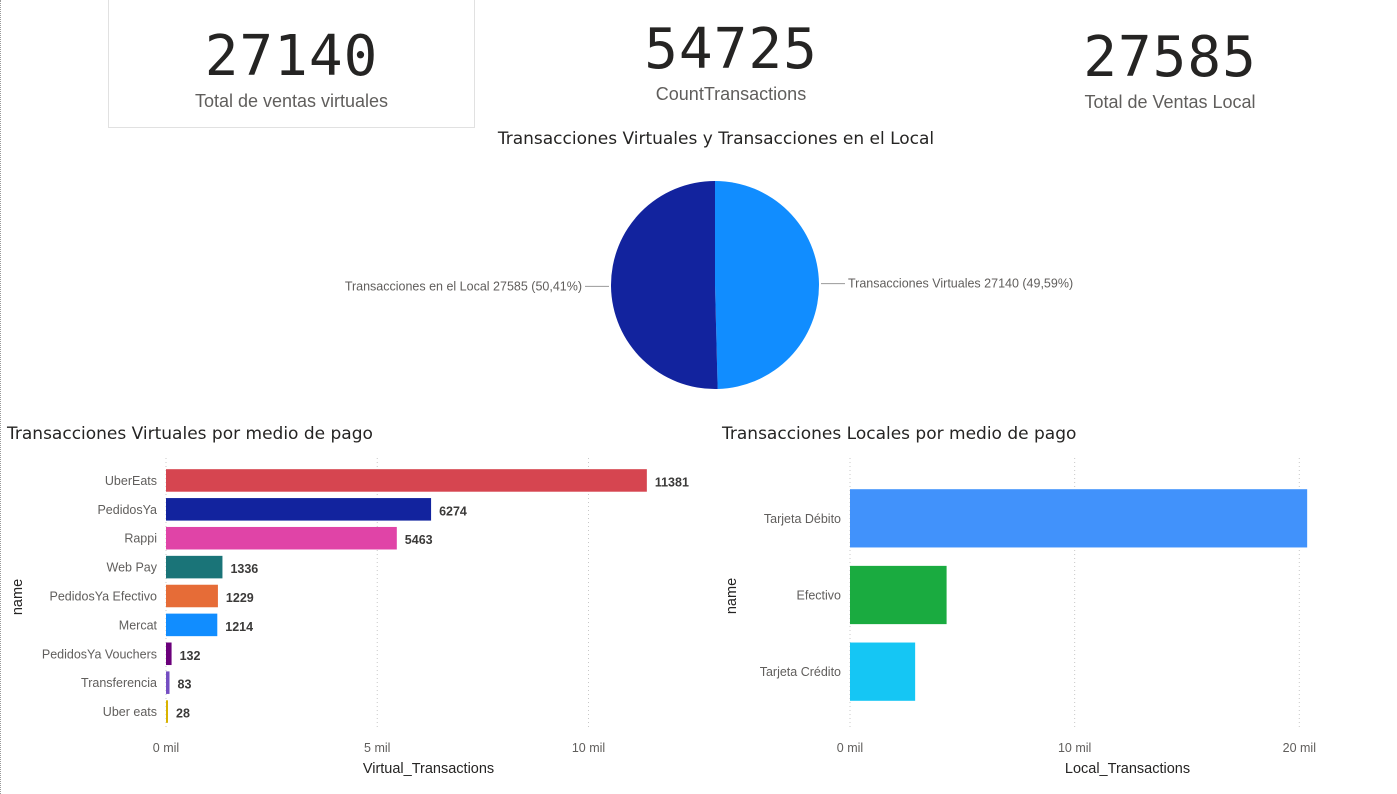 The height and width of the screenshot is (794, 1397). Describe the element at coordinates (140, 539) in the screenshot. I see `category-label: Rappi` at that location.